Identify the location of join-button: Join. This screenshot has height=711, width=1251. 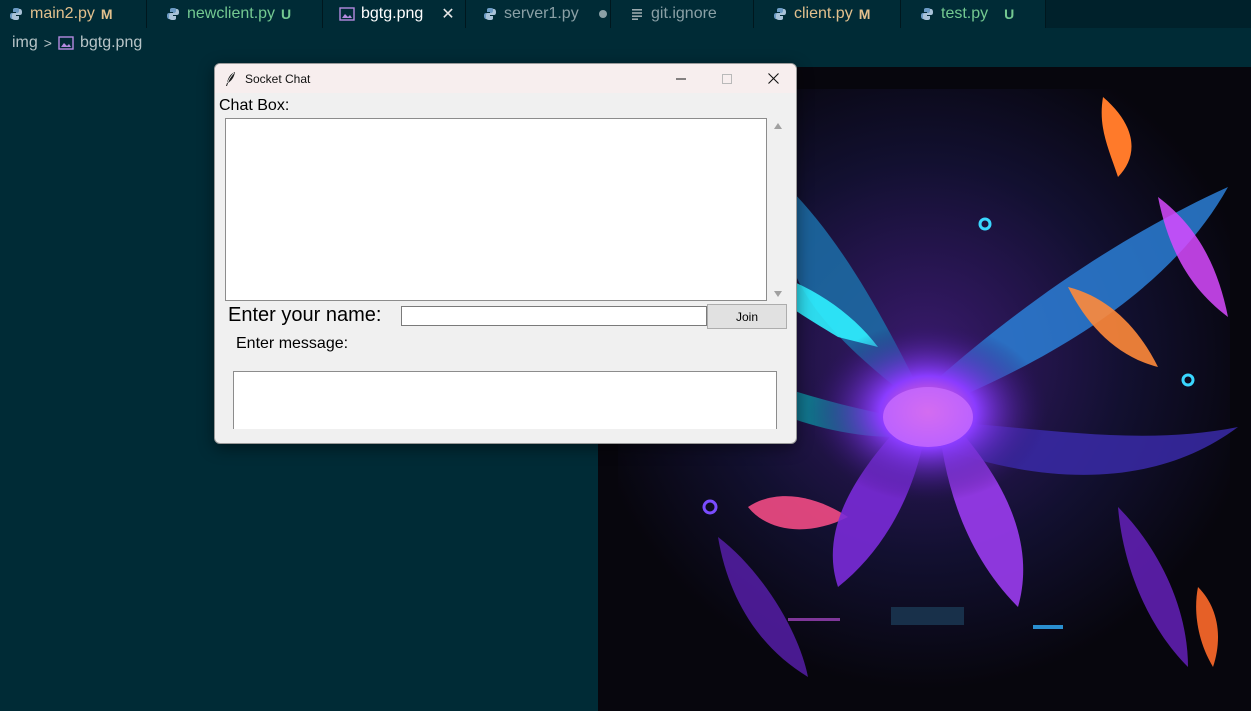
(747, 316).